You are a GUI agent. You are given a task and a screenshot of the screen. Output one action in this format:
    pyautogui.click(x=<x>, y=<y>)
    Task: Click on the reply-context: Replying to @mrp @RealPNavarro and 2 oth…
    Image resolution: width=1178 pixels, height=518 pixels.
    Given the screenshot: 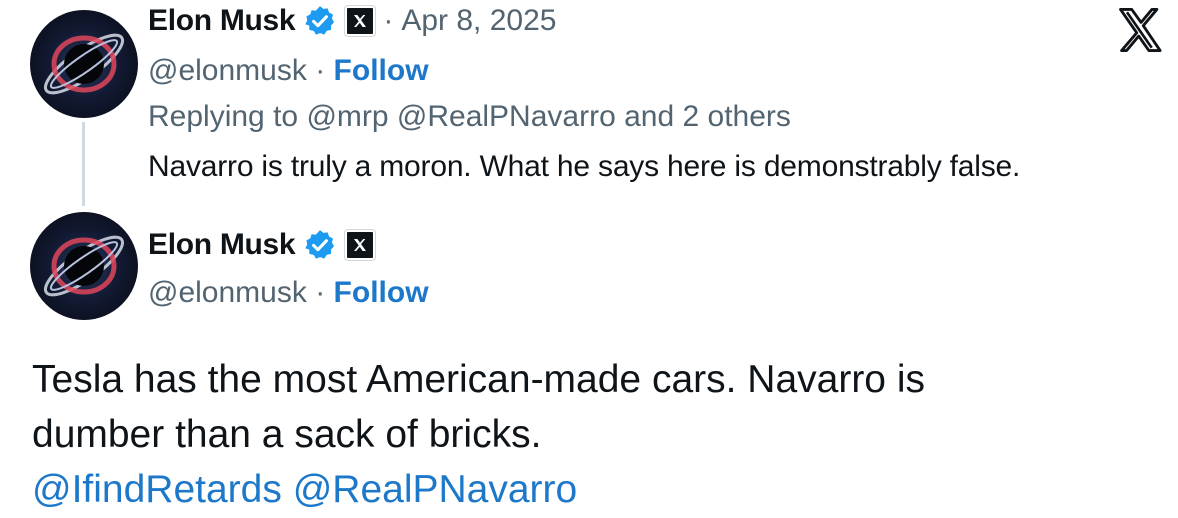 What is the action you would take?
    pyautogui.click(x=469, y=117)
    